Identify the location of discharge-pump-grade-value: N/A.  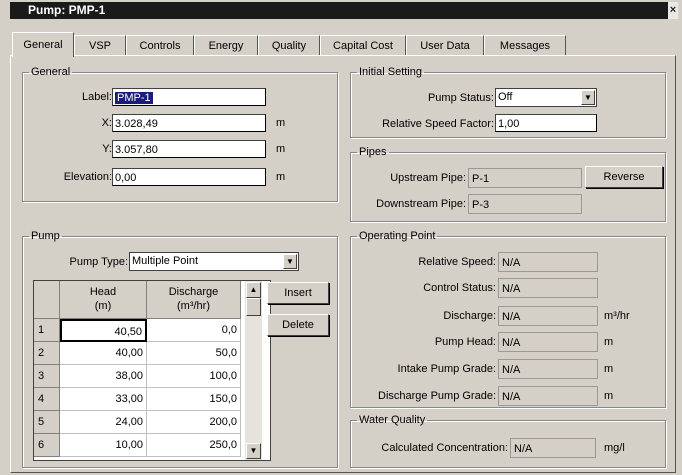
(548, 396).